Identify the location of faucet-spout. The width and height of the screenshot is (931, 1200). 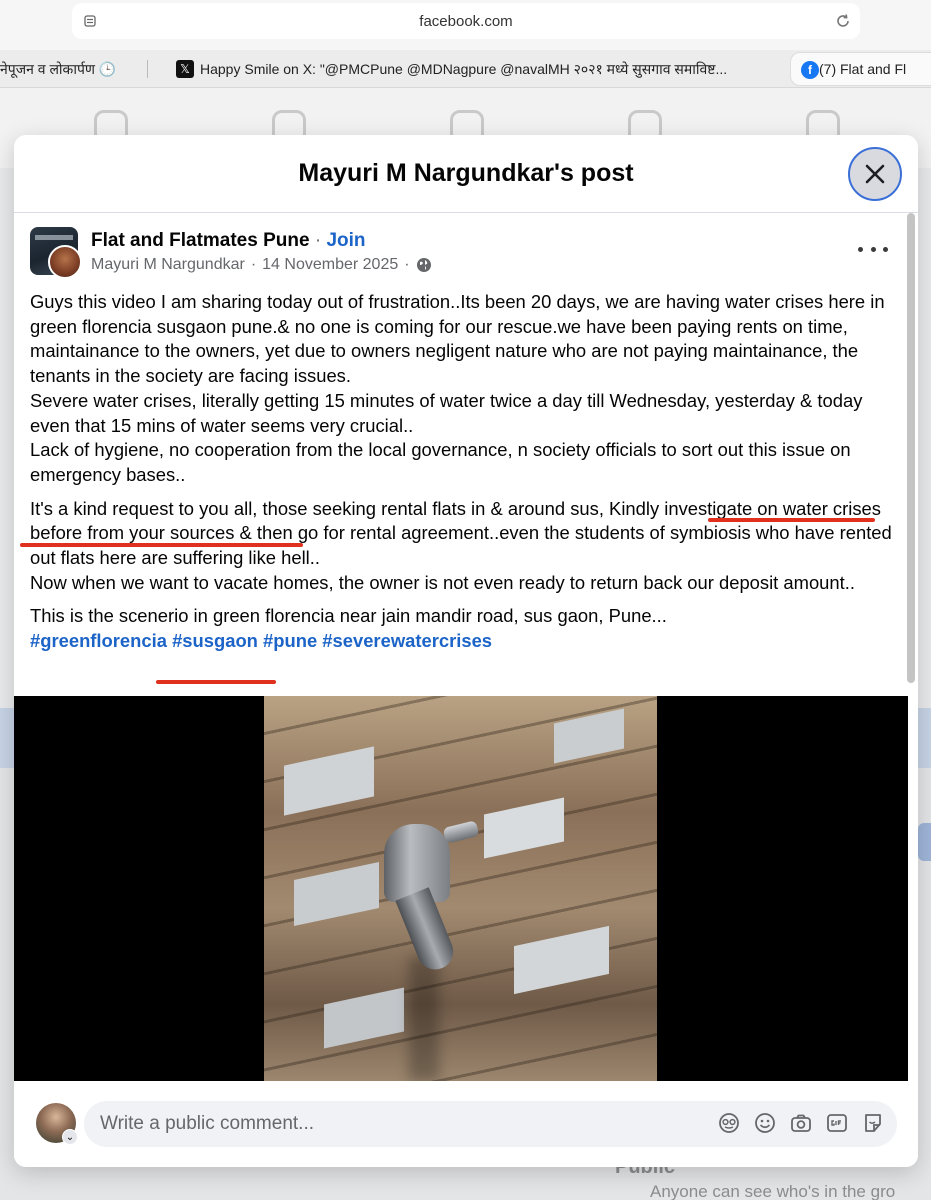
(427, 931).